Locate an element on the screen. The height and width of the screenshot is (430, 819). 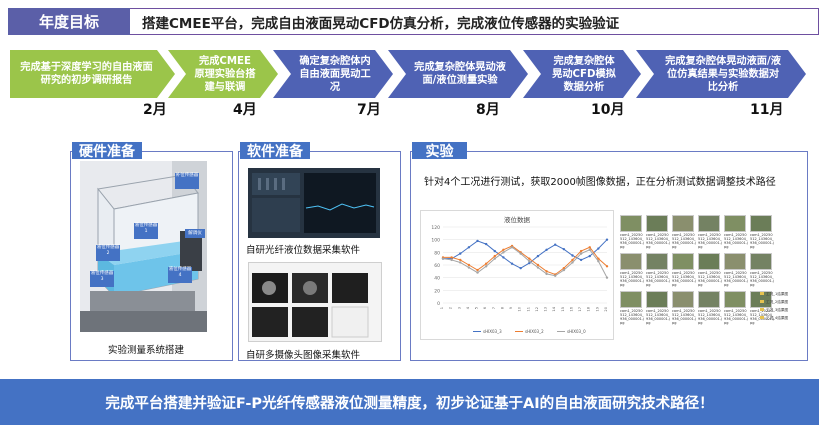
camera-software-screenshot is located at coordinates (315, 302).